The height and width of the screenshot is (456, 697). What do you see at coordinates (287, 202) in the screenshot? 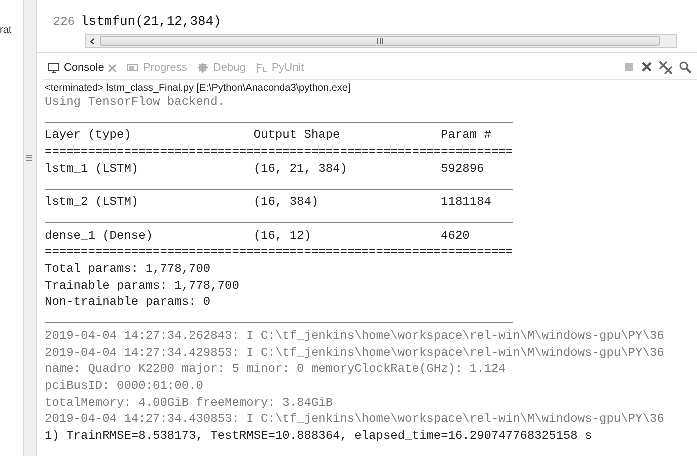
I see `table-cell-text: (16, 384)` at bounding box center [287, 202].